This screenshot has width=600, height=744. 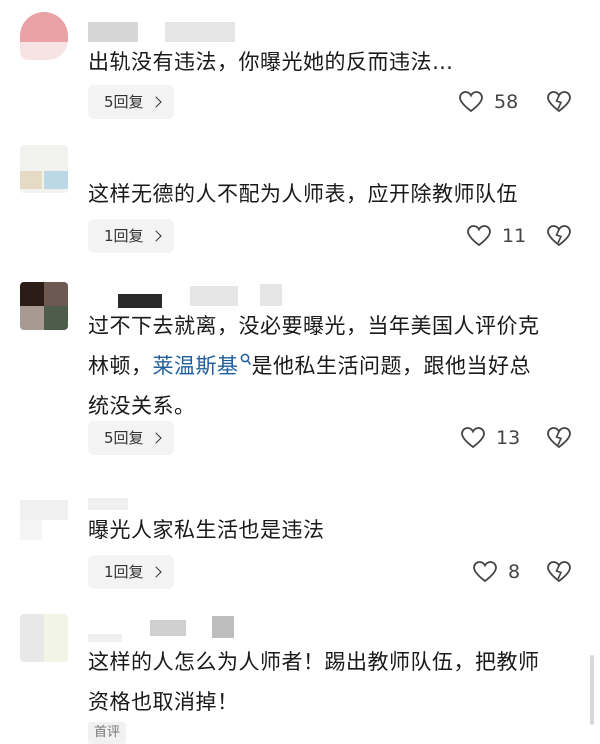 I want to click on like-button: 8, so click(x=496, y=572).